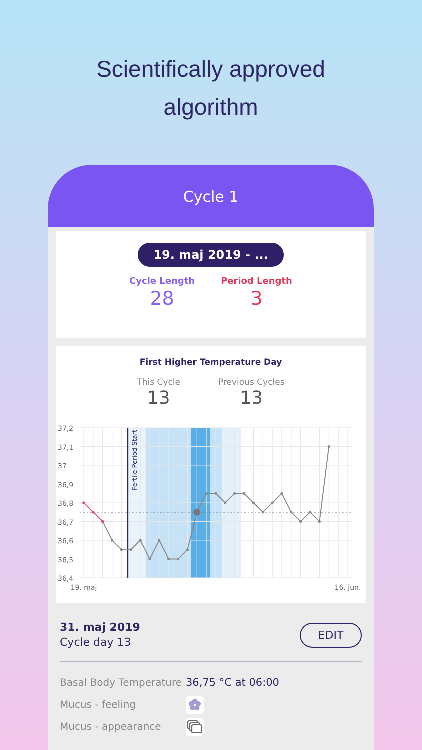  Describe the element at coordinates (197, 512) in the screenshot. I see `marked-point` at that location.